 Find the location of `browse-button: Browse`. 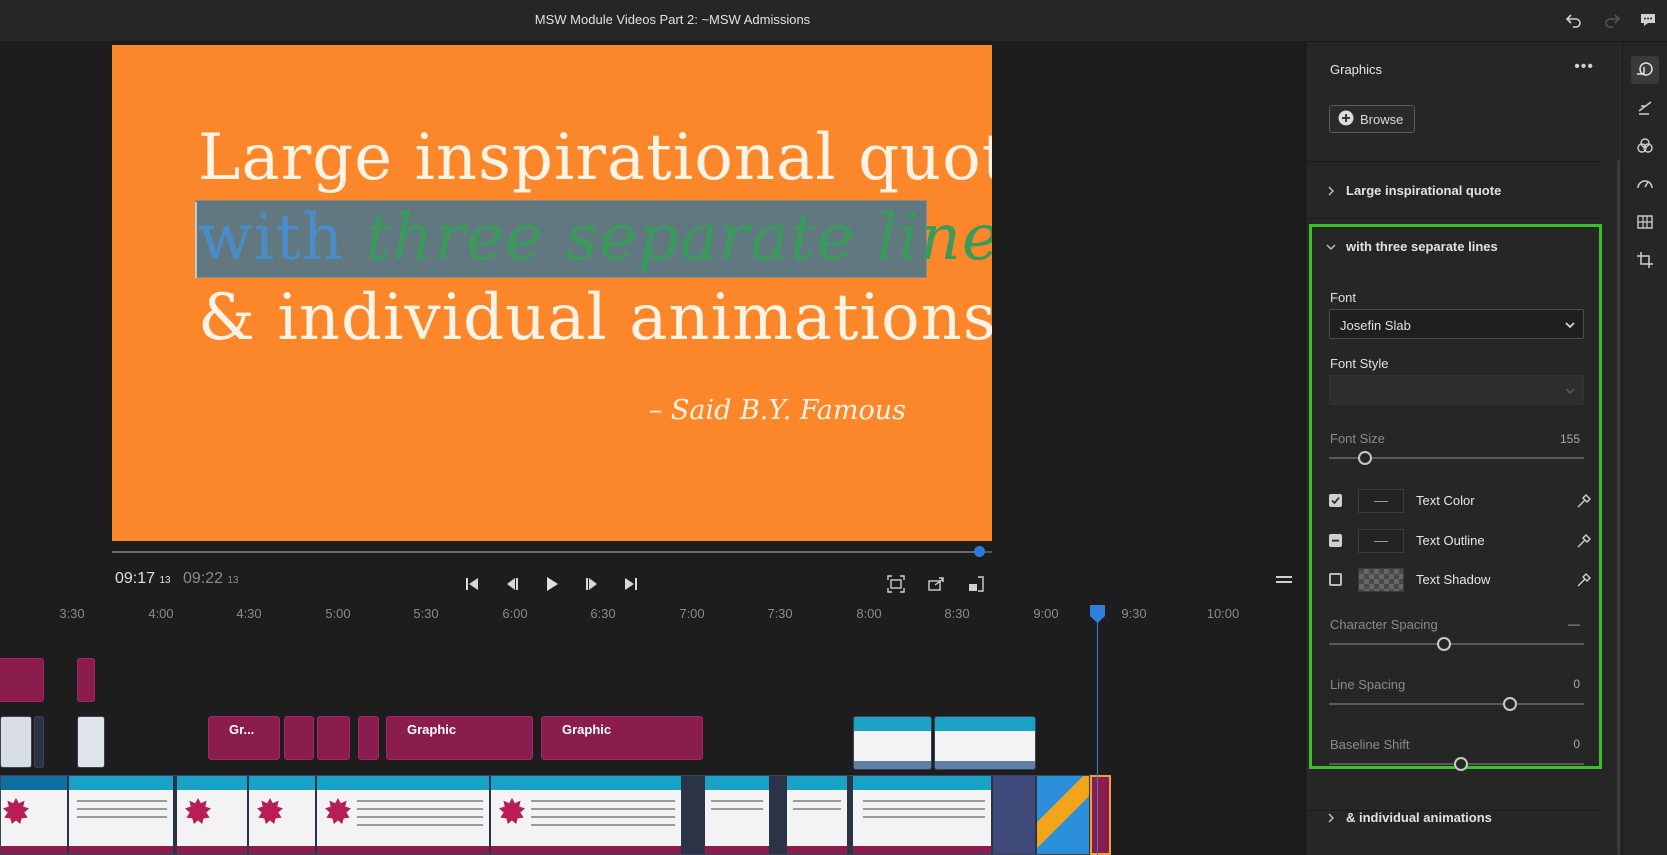

browse-button: Browse is located at coordinates (1372, 119).